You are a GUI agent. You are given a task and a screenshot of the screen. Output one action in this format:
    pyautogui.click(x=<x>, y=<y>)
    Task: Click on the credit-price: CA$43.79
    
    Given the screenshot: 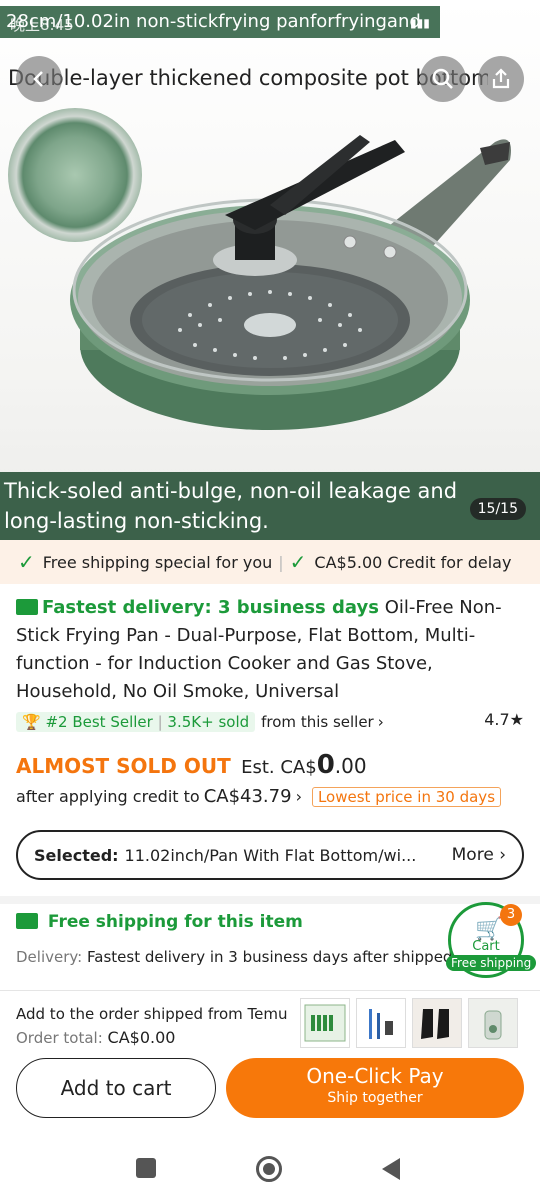 What is the action you would take?
    pyautogui.click(x=247, y=796)
    